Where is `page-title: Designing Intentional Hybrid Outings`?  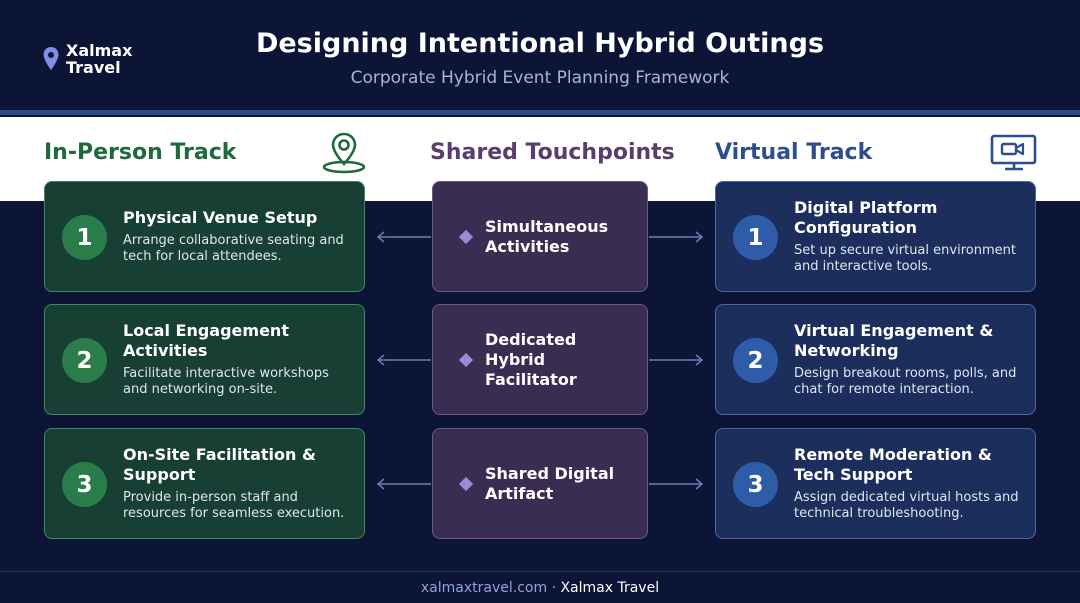
page-title: Designing Intentional Hybrid Outings is located at coordinates (540, 43).